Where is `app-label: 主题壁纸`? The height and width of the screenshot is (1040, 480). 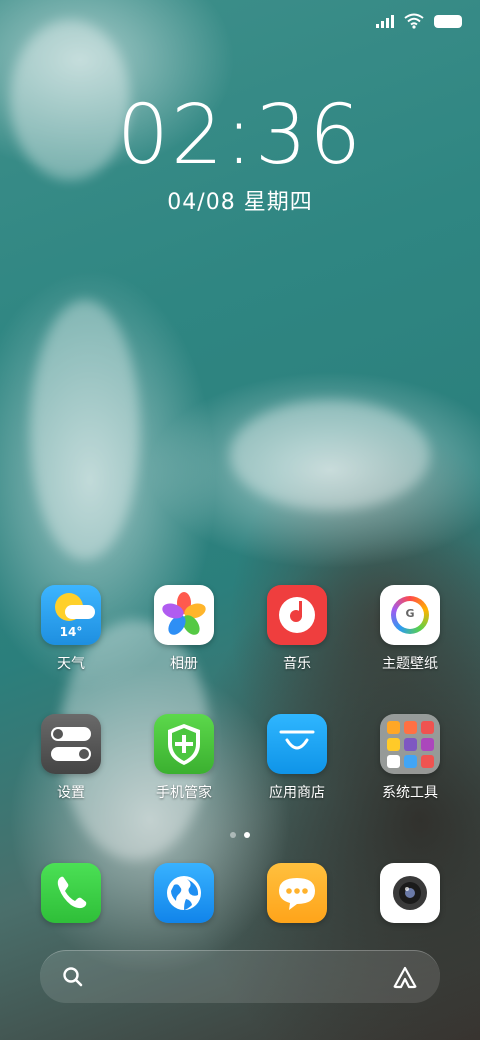 app-label: 主题壁纸 is located at coordinates (410, 664).